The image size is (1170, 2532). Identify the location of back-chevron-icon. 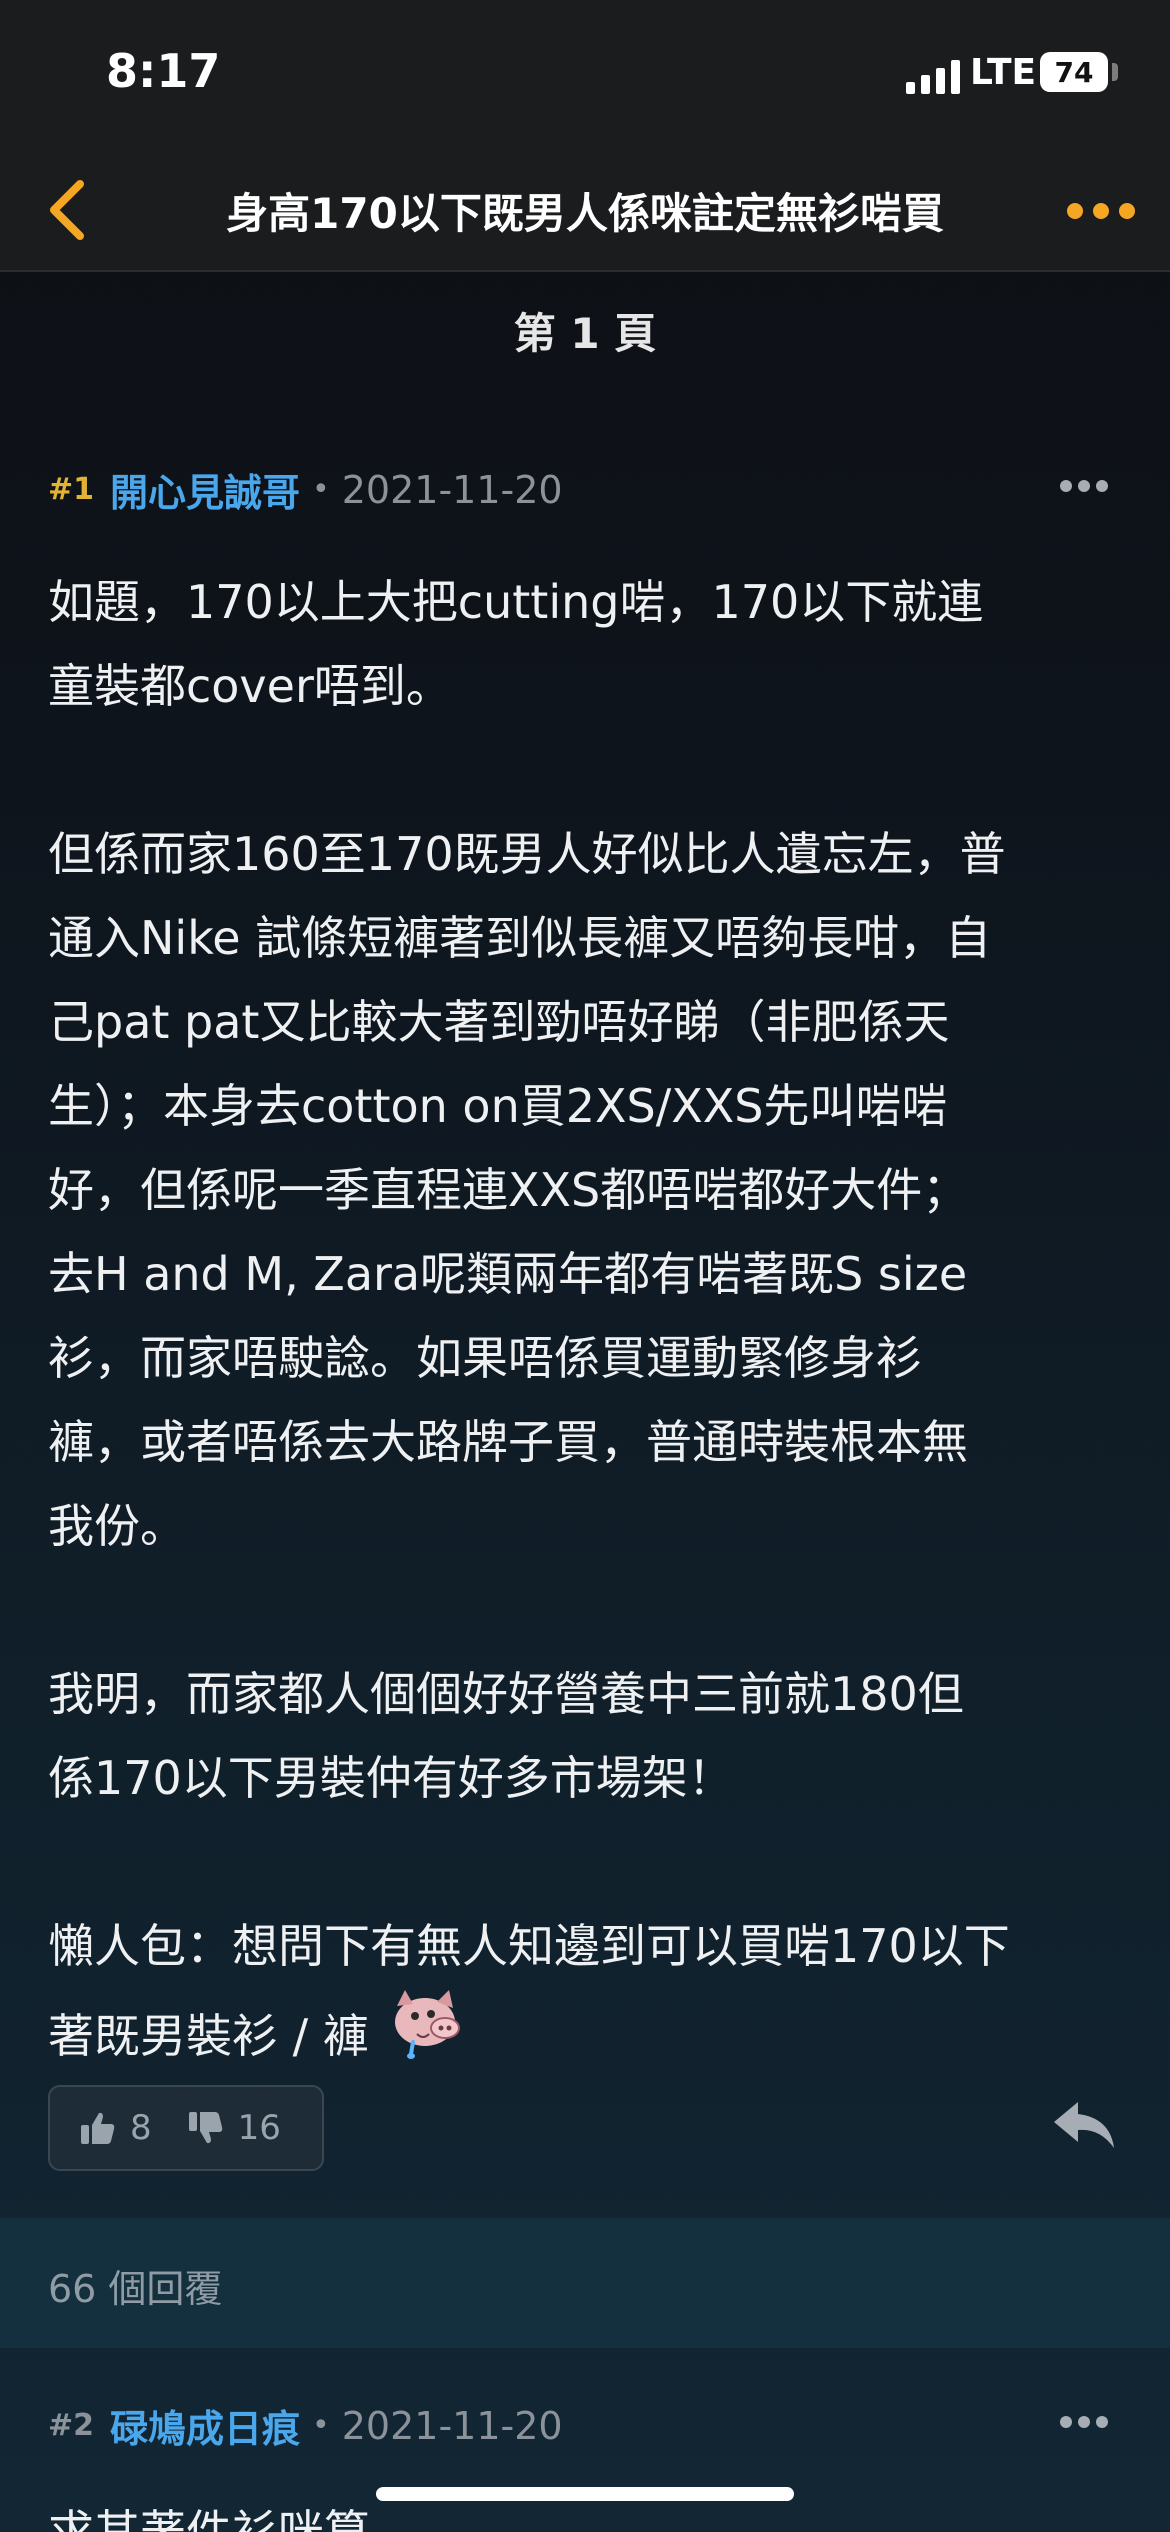
(68, 210).